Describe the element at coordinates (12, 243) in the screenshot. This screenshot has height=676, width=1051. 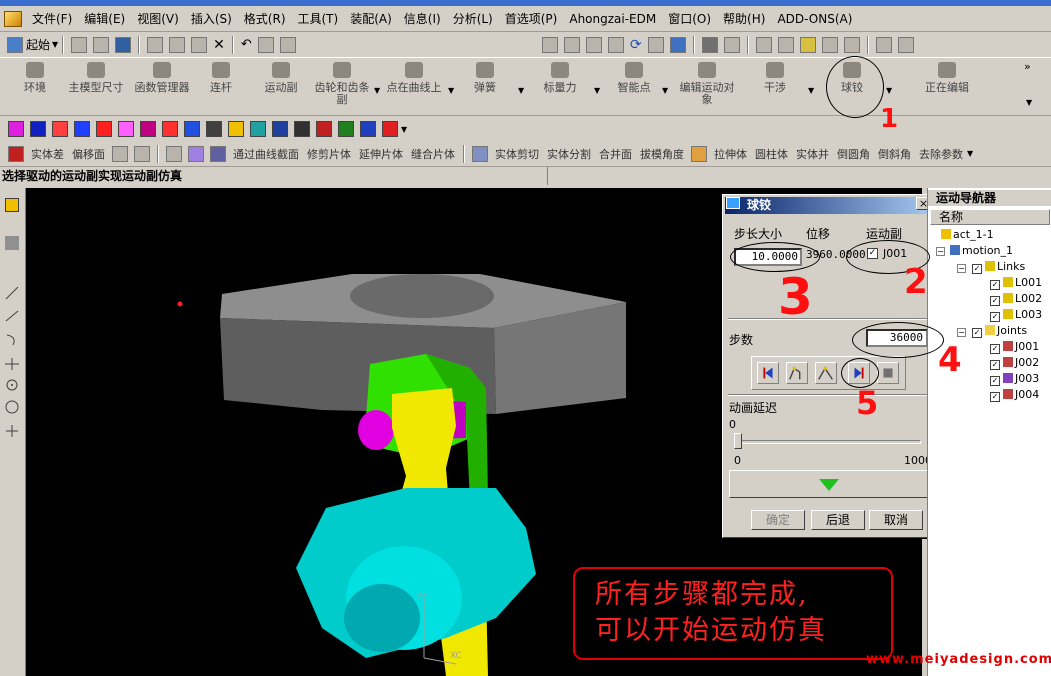
I see `snap-tool-icon` at that location.